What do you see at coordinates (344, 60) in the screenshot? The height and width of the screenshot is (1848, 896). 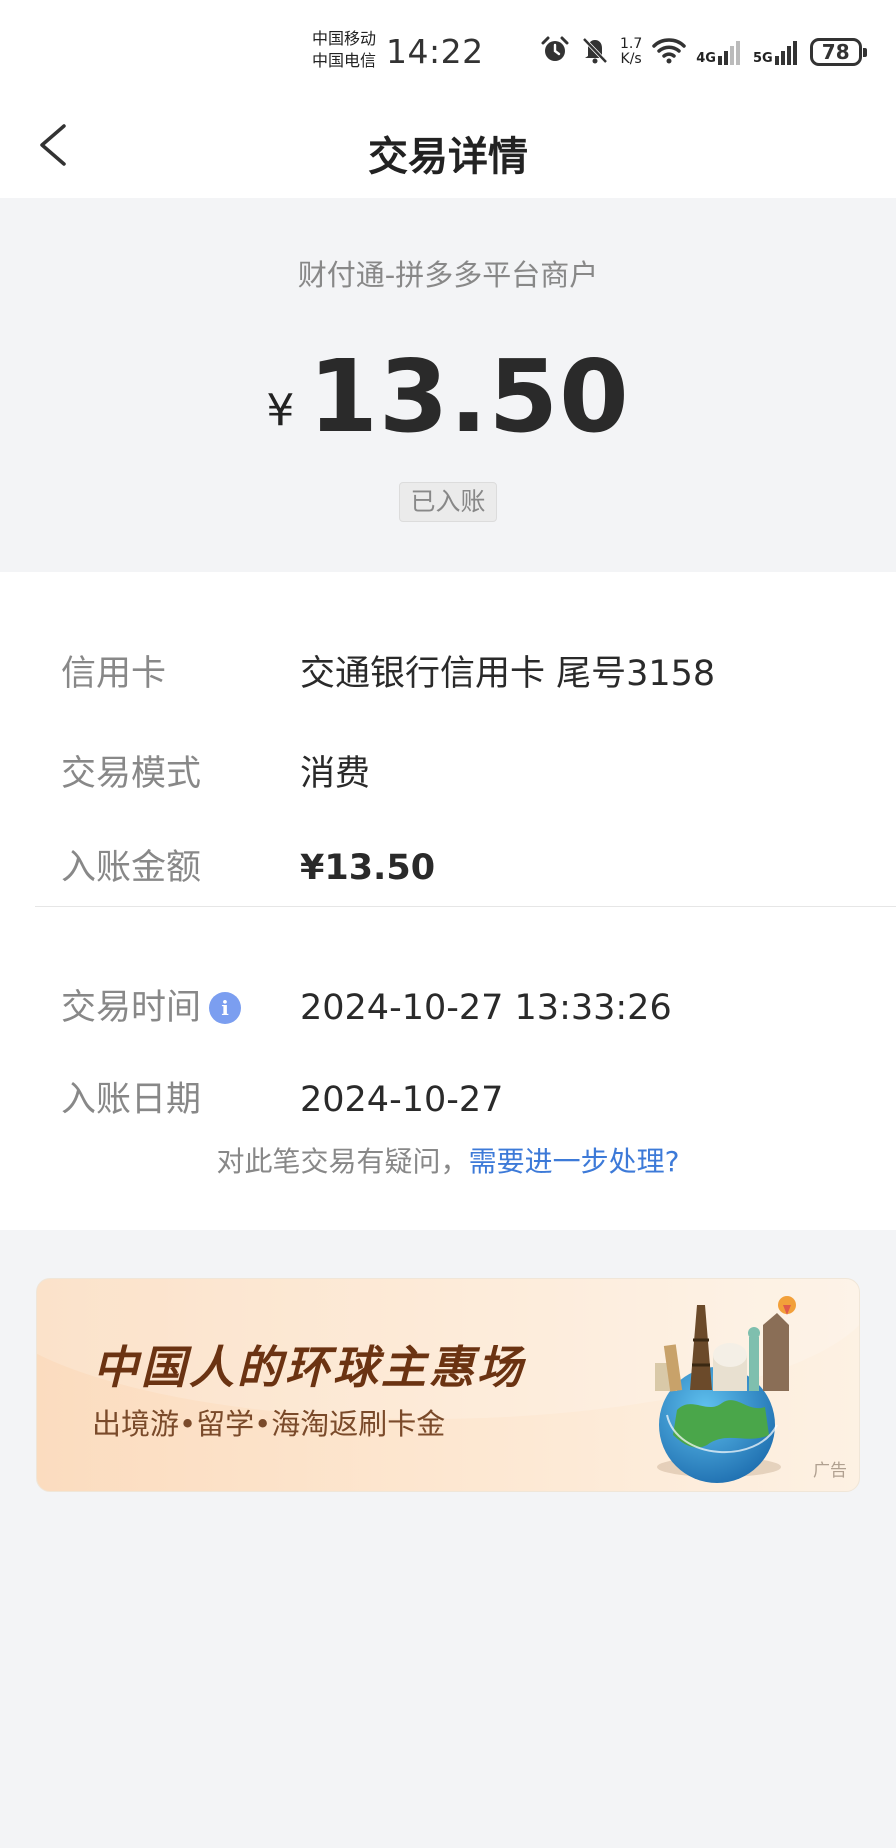 I see `carrier-2: 中国电信` at bounding box center [344, 60].